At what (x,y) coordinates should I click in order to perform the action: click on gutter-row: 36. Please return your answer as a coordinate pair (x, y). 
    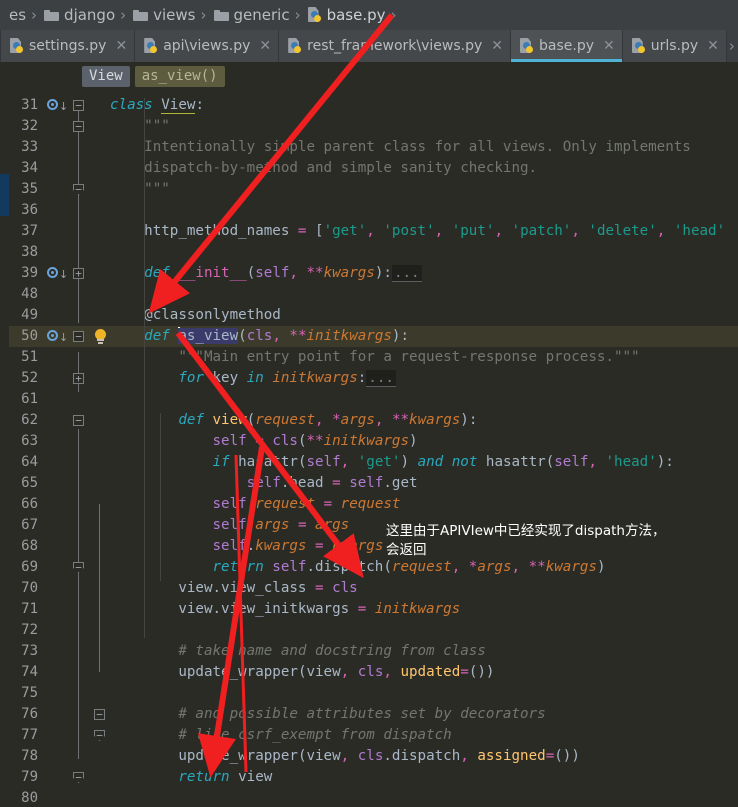
    Looking at the image, I should click on (59, 210).